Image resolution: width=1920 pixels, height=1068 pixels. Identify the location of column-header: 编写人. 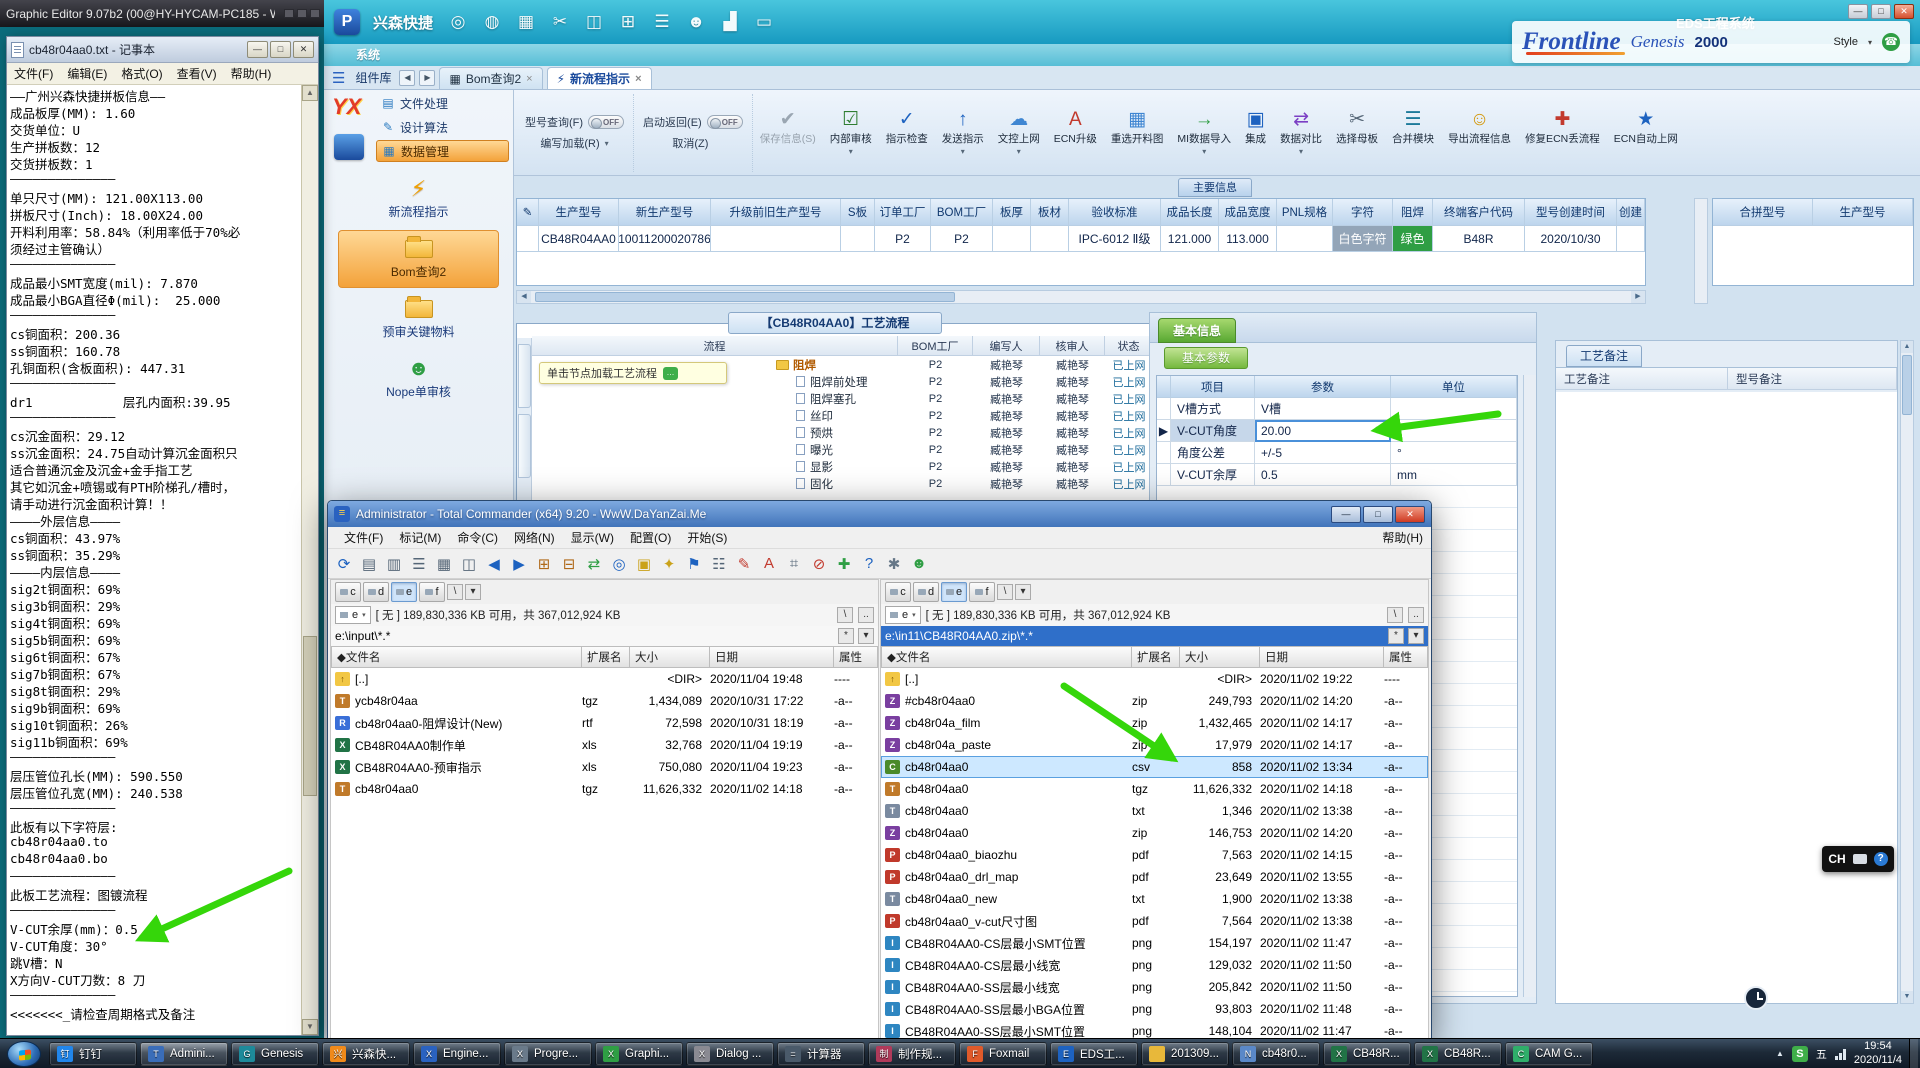
(1006, 346).